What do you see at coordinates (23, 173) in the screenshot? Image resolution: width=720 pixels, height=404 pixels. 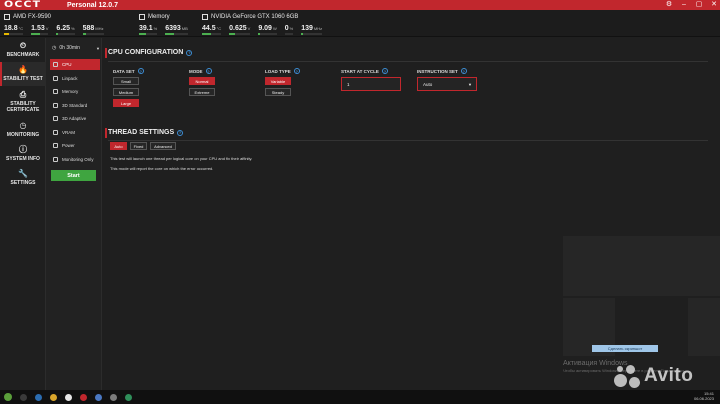 I see `wrench-icon: 🔧` at bounding box center [23, 173].